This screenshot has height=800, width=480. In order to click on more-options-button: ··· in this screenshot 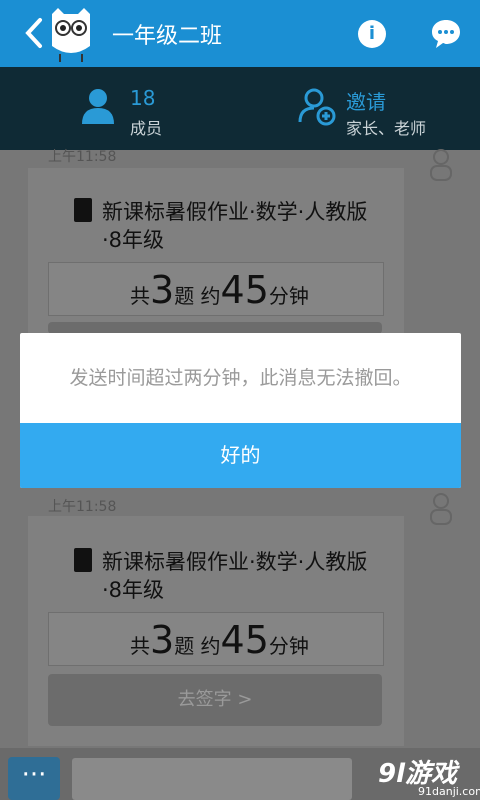, I will do `click(34, 778)`.